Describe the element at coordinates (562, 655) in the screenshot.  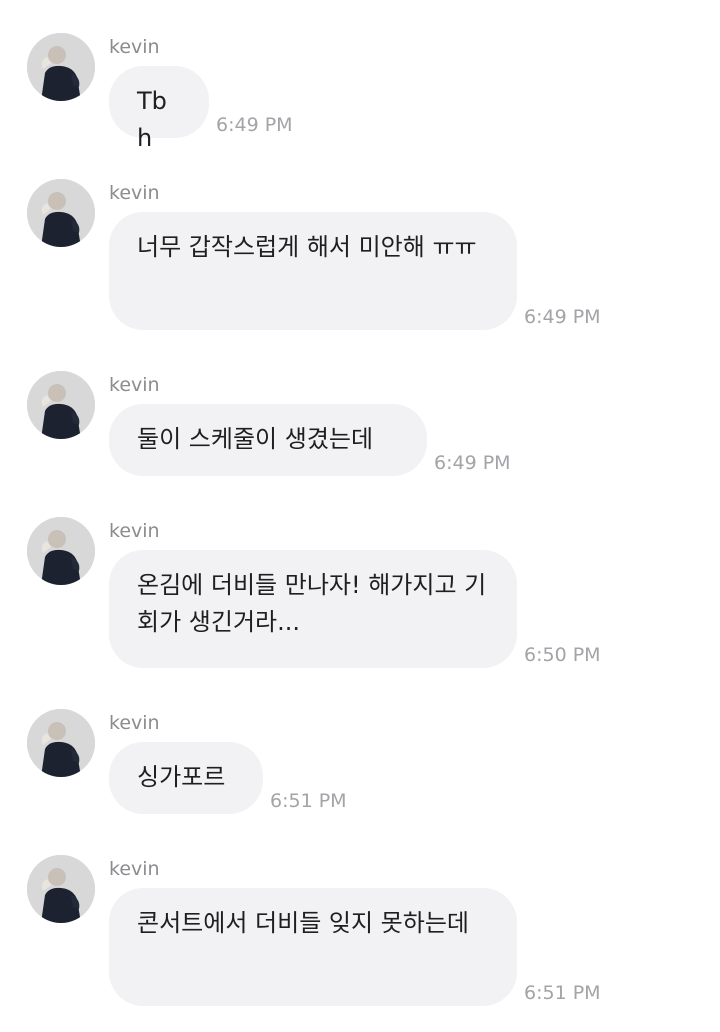
I see `message-timestamp: 6:50 PM` at that location.